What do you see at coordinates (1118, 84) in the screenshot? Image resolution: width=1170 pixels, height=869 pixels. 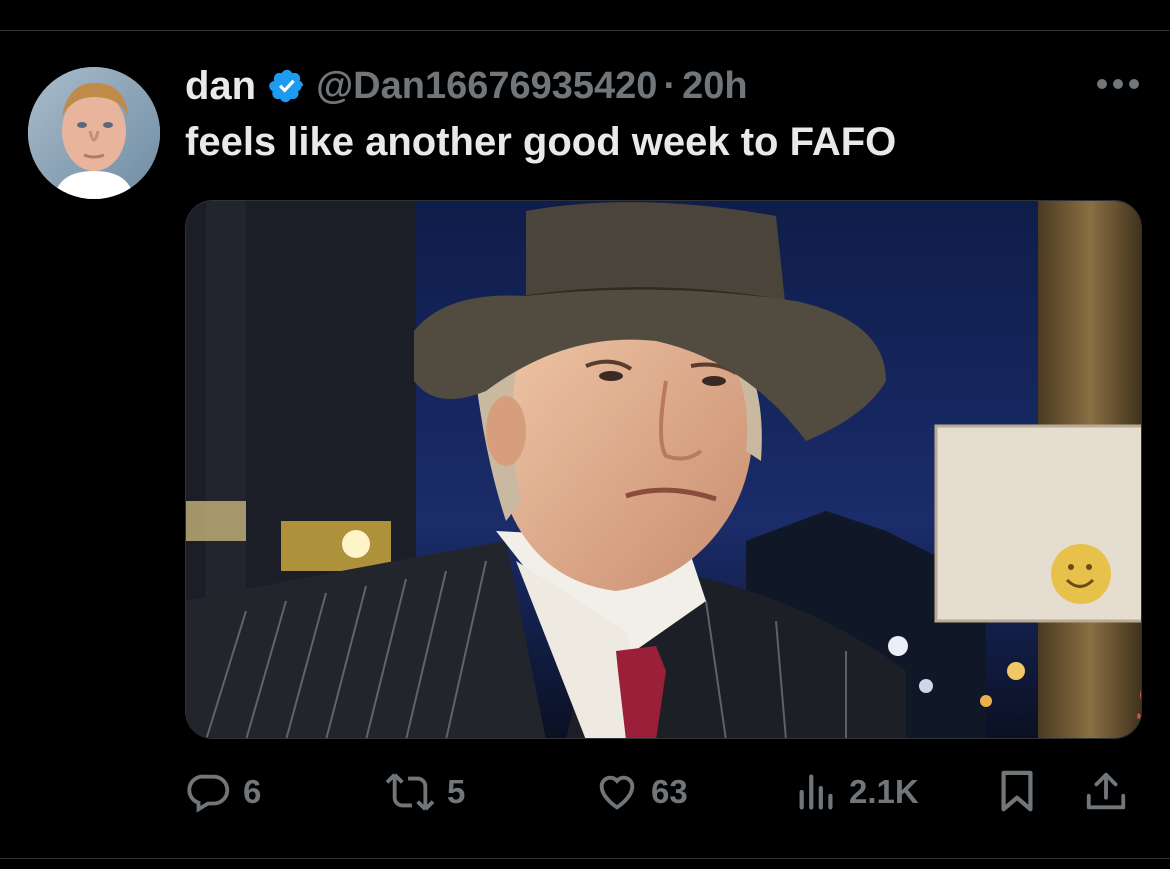 I see `more-icon` at bounding box center [1118, 84].